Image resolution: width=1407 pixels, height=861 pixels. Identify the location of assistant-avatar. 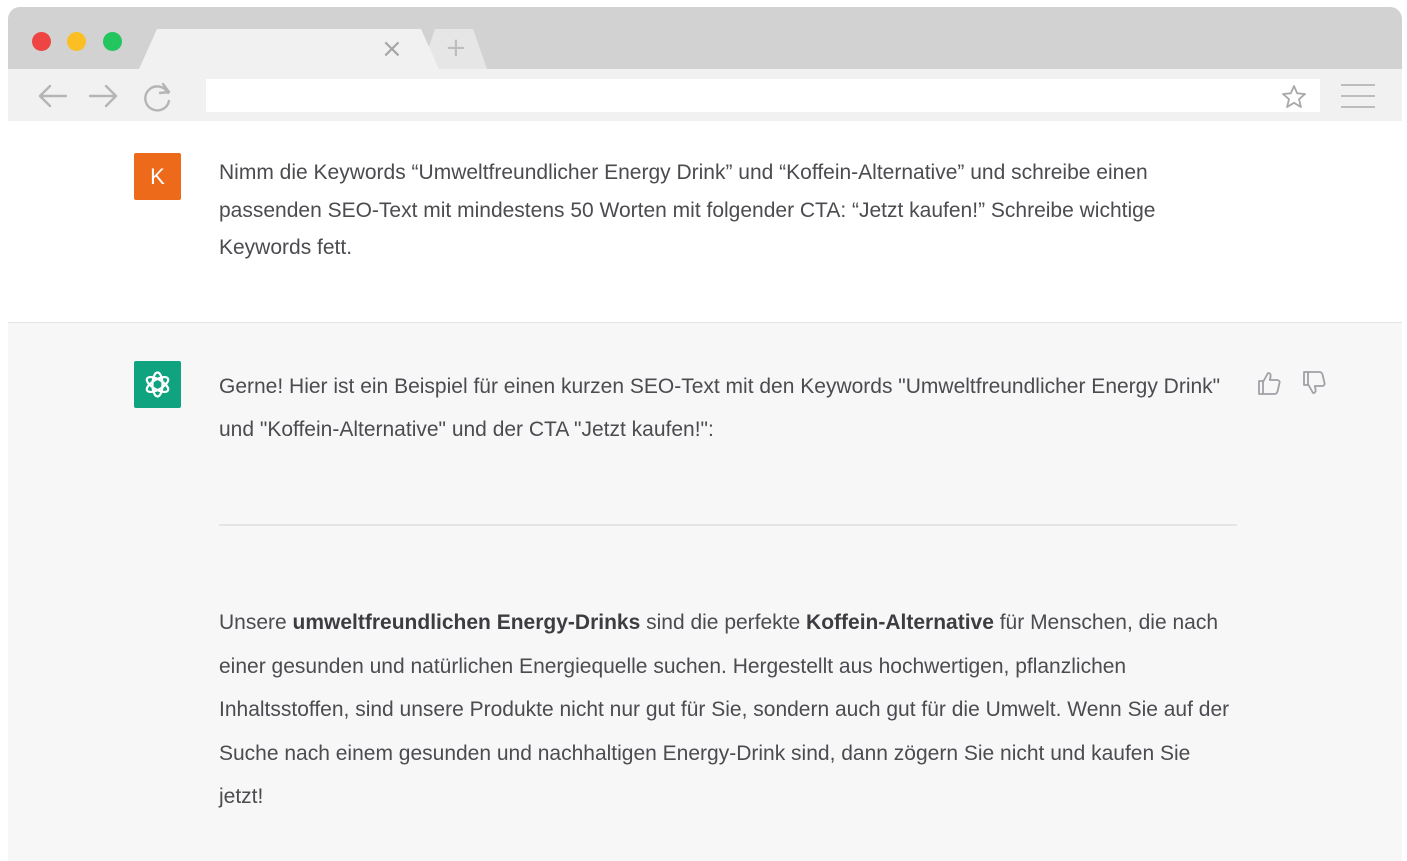
(157, 384).